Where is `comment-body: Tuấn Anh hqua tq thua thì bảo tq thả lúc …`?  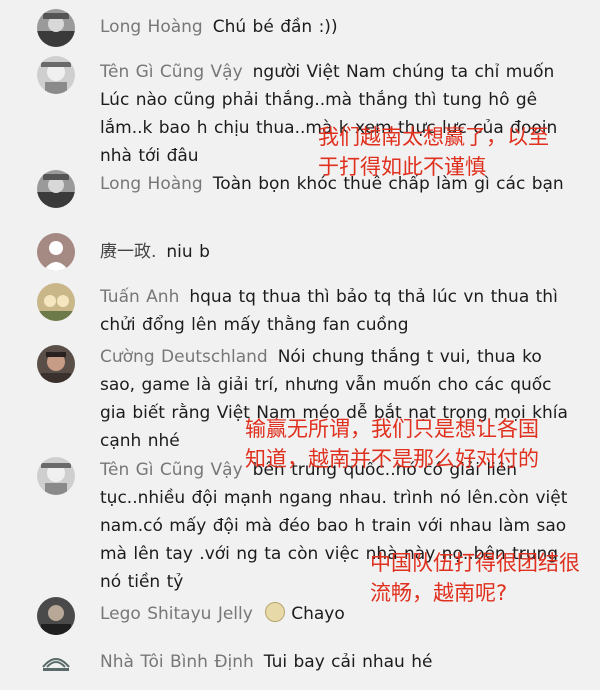
comment-body: Tuấn Anh hqua tq thua thì bảo tq thả lúc … is located at coordinates (335, 311).